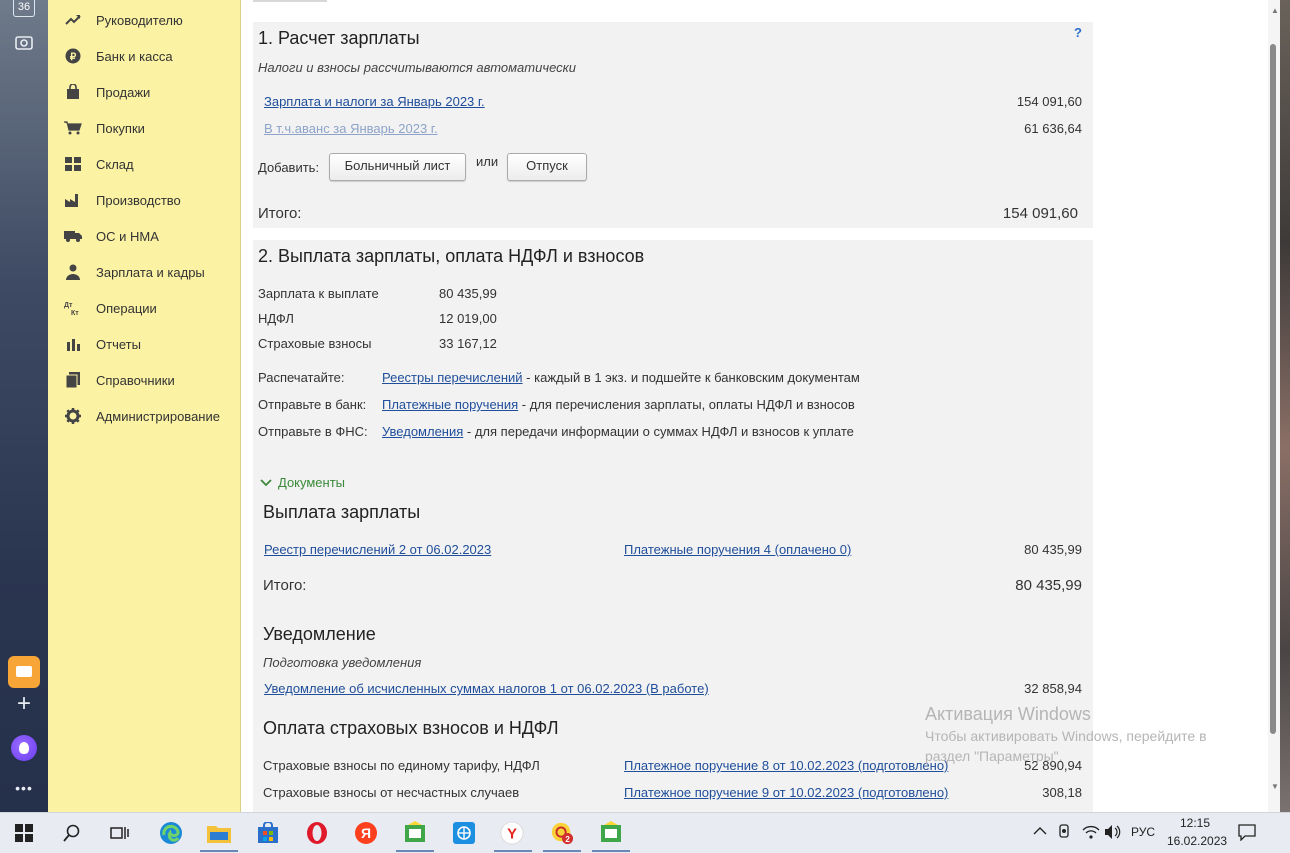 The width and height of the screenshot is (1290, 853). I want to click on clock-date: 16.02.2023, so click(1197, 841).